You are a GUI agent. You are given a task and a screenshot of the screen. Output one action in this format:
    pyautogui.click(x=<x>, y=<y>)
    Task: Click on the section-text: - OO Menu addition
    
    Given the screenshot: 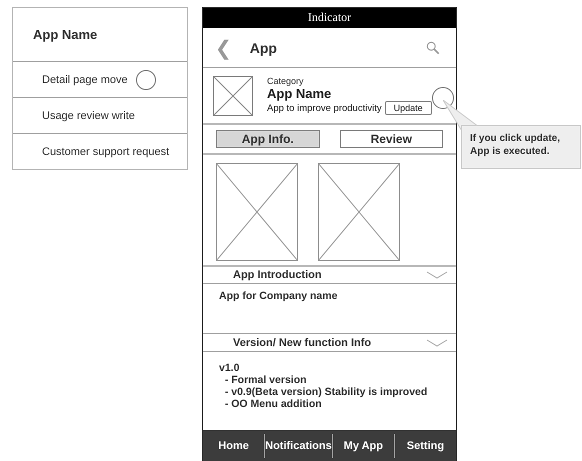 What is the action you would take?
    pyautogui.click(x=273, y=404)
    